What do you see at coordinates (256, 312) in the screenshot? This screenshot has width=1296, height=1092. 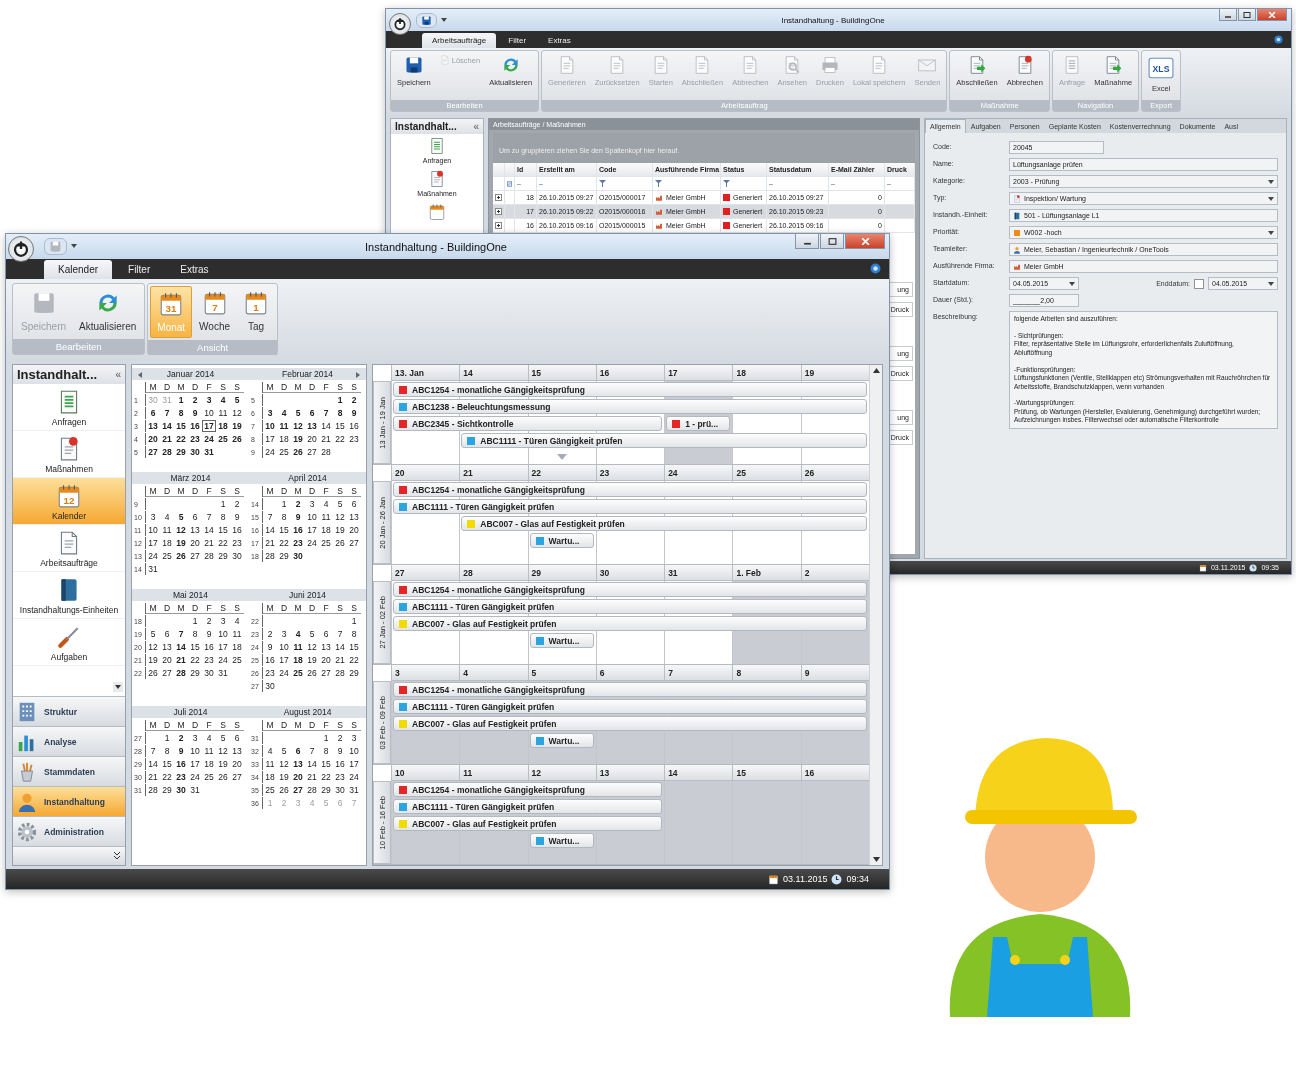 I see `ribbon-button: 1 Tag` at bounding box center [256, 312].